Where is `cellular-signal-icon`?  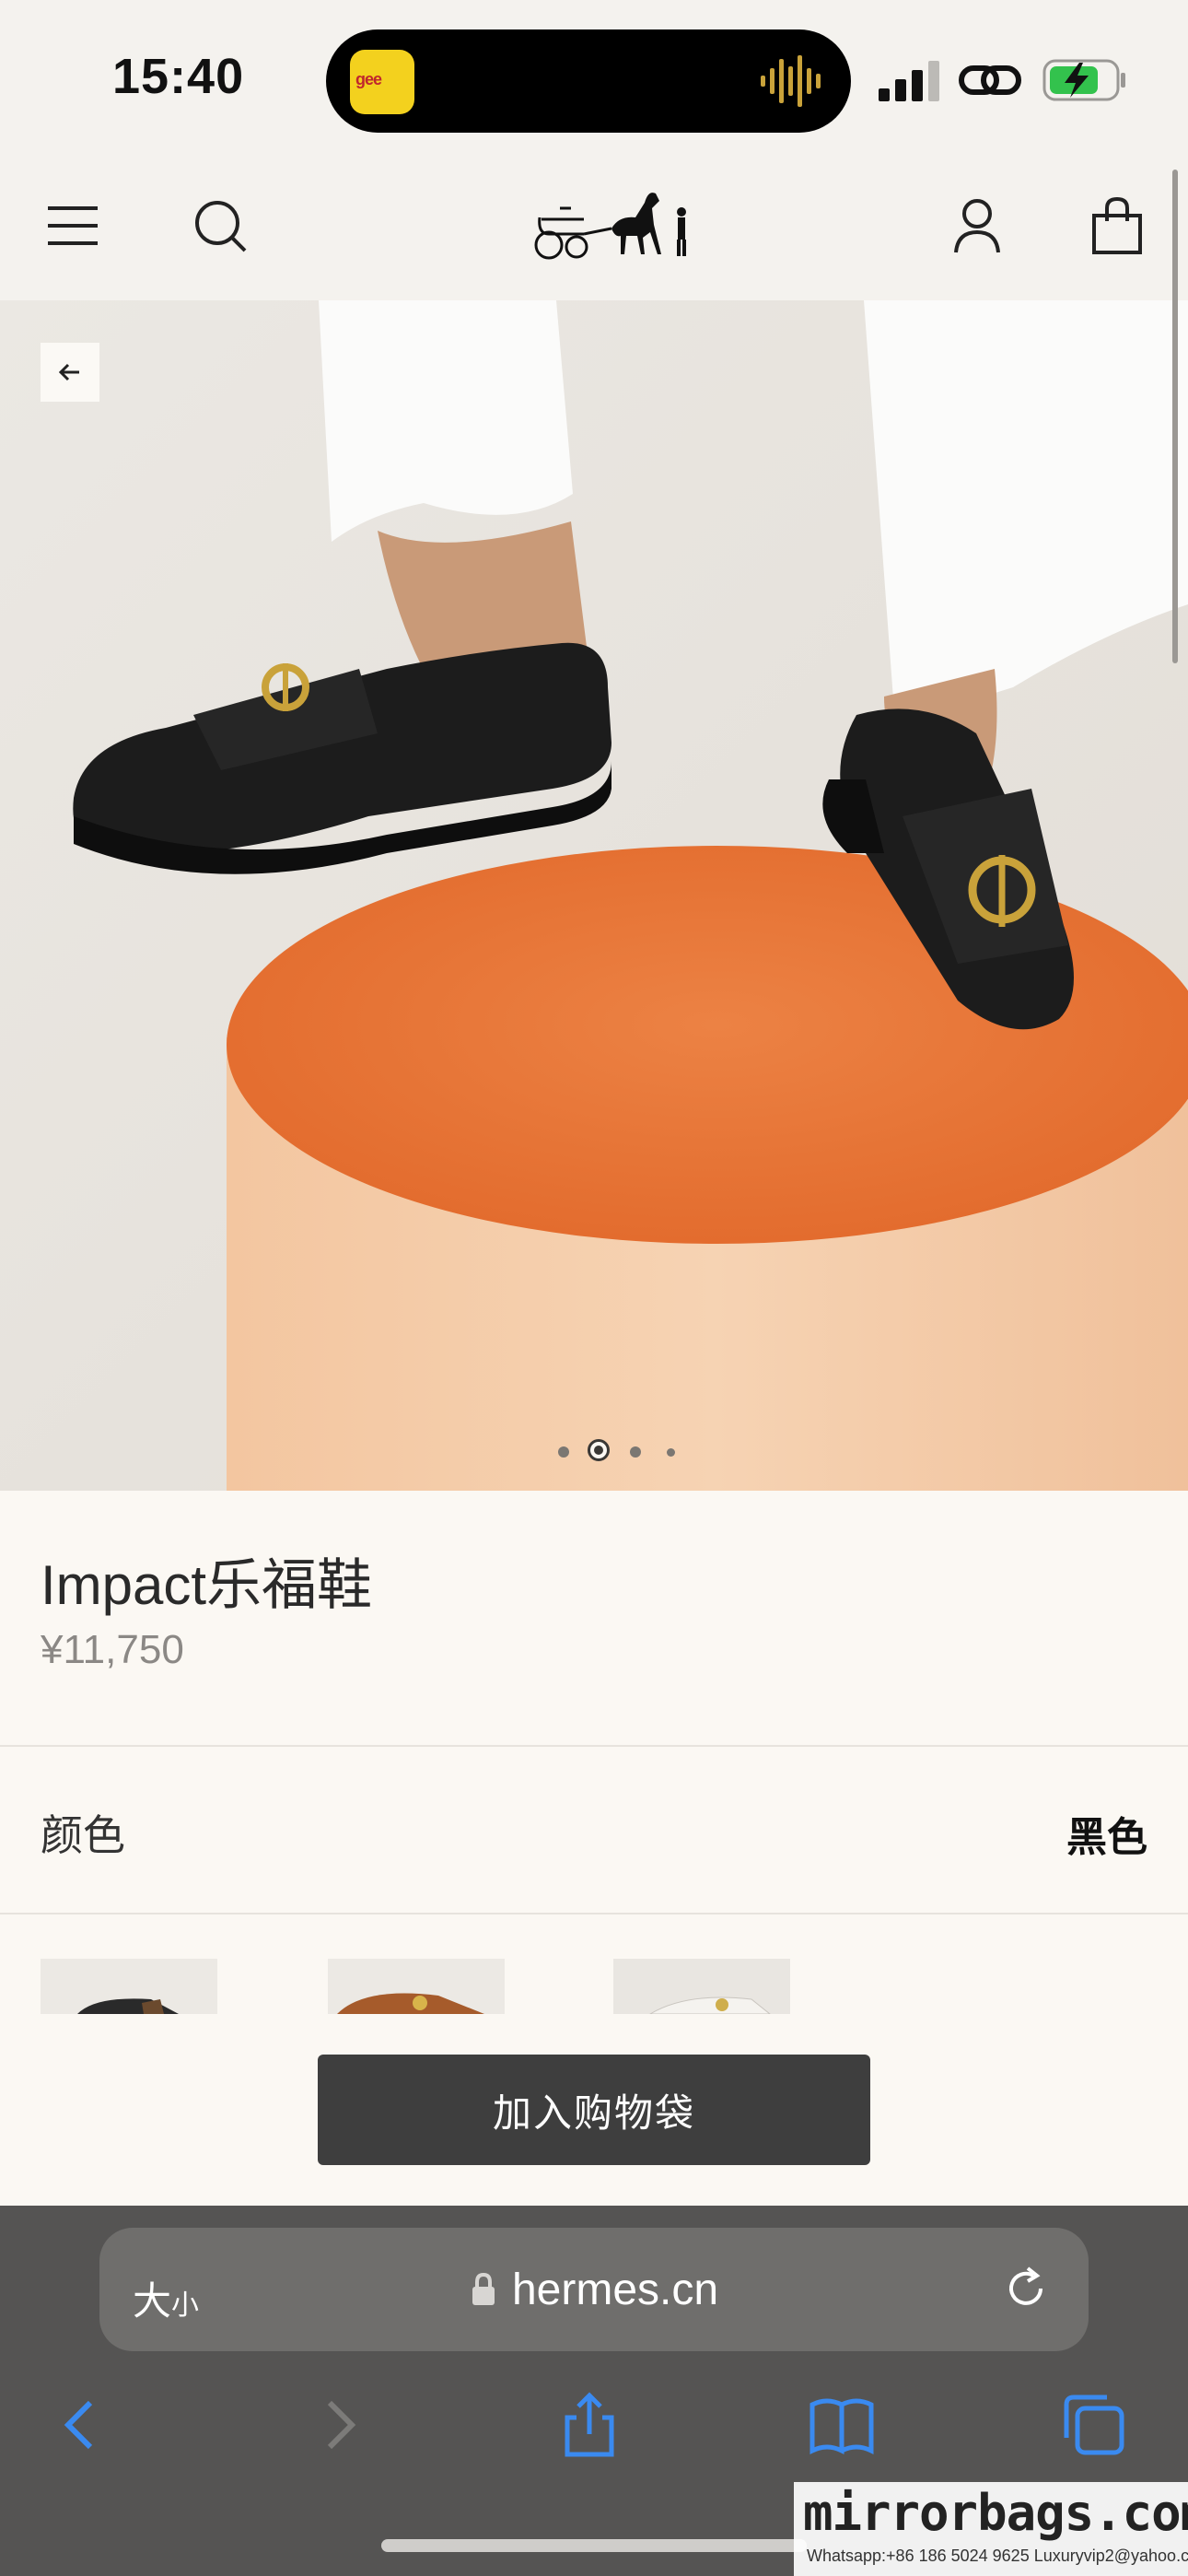 cellular-signal-icon is located at coordinates (909, 81).